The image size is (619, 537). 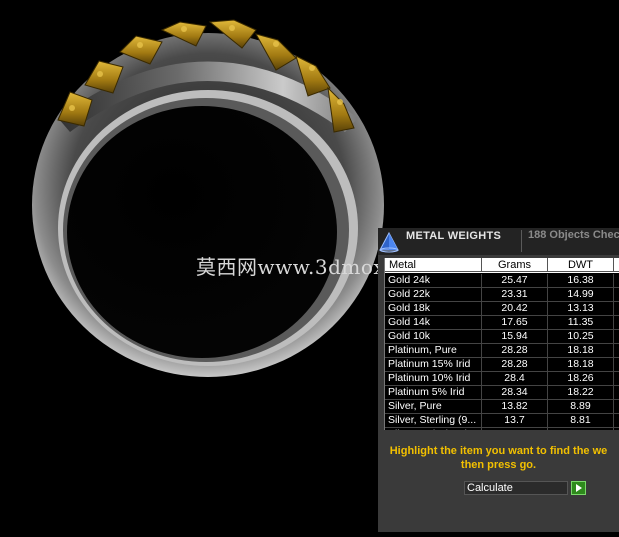 I want to click on column-header-dwt: DWT, so click(x=581, y=265).